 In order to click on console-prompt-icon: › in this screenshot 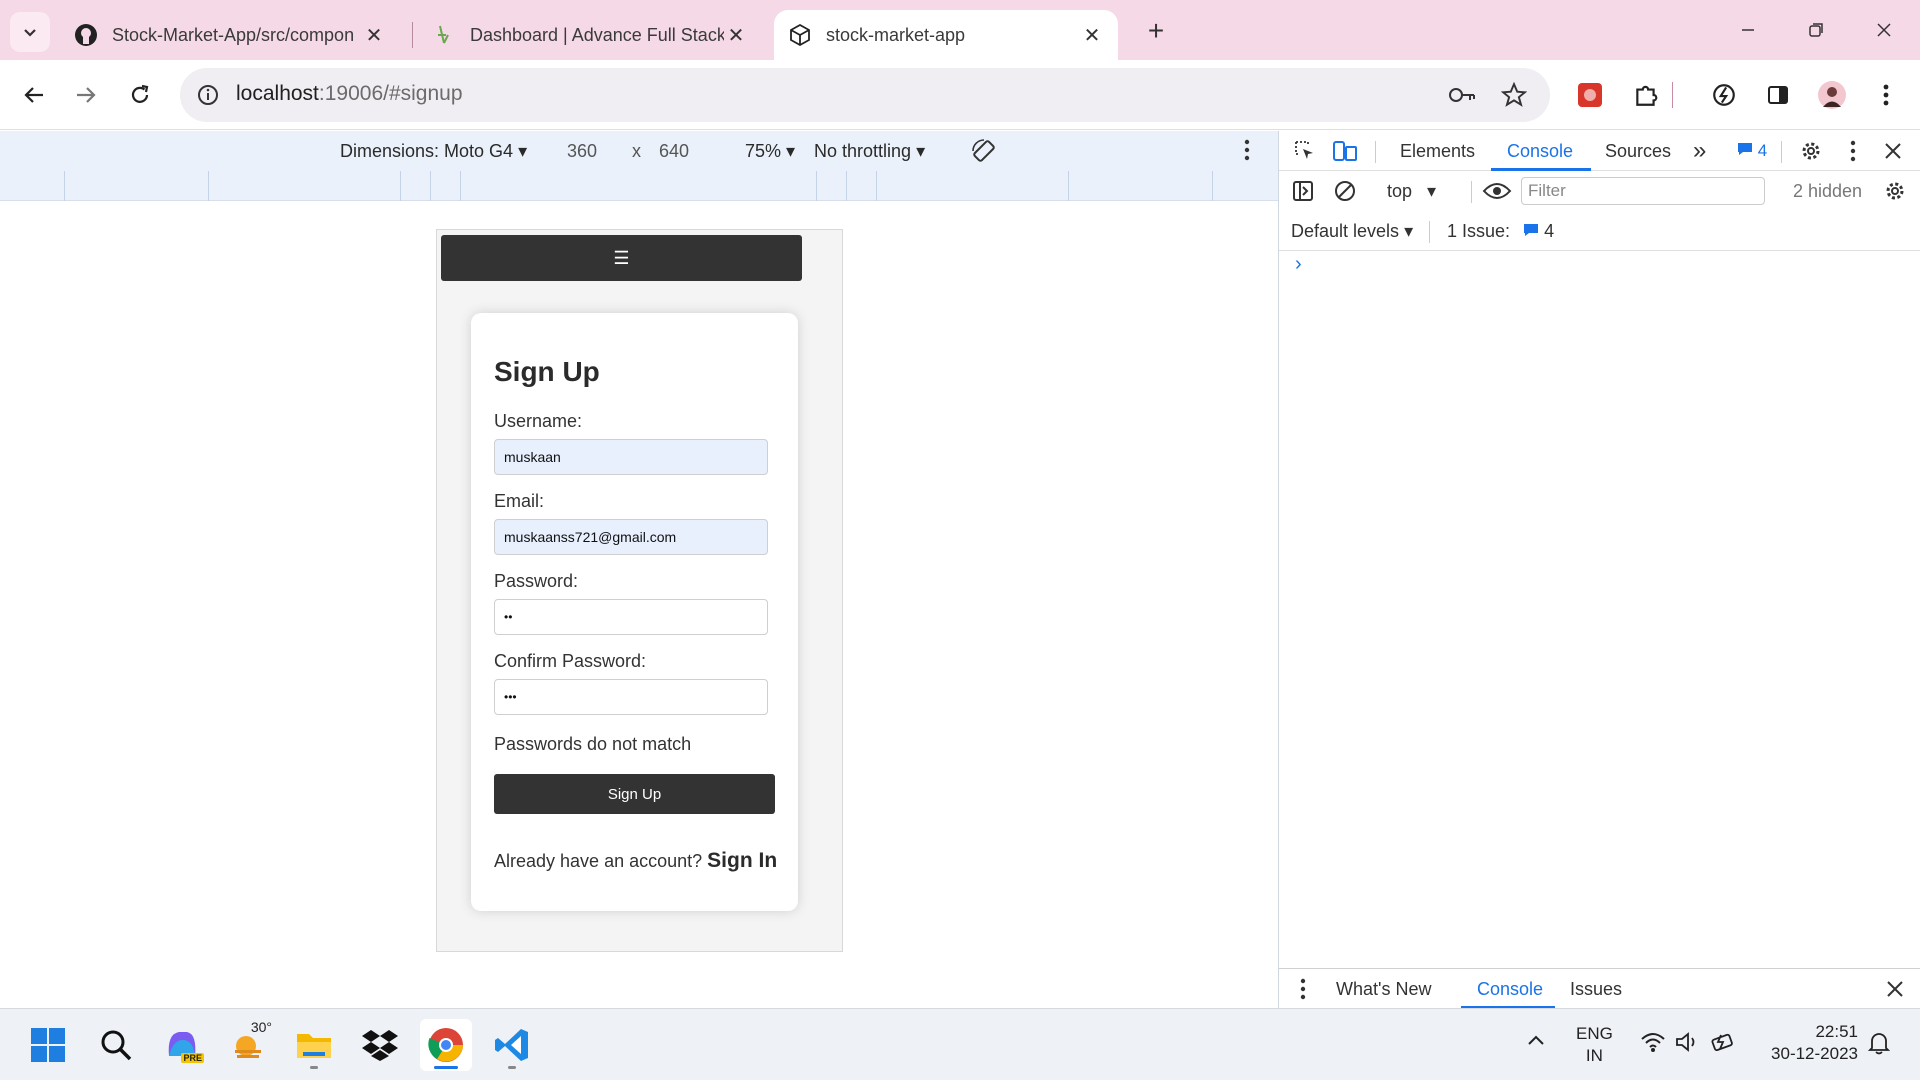, I will do `click(1298, 264)`.